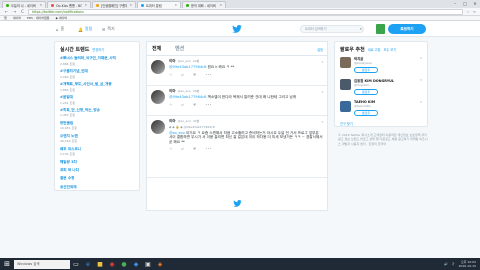 This screenshot has height=270, width=480. Describe the element at coordinates (69, 4) in the screenshot. I see `browser-tab: Oo-Kiss 팬밴 - BOOKITS... ✕` at that location.